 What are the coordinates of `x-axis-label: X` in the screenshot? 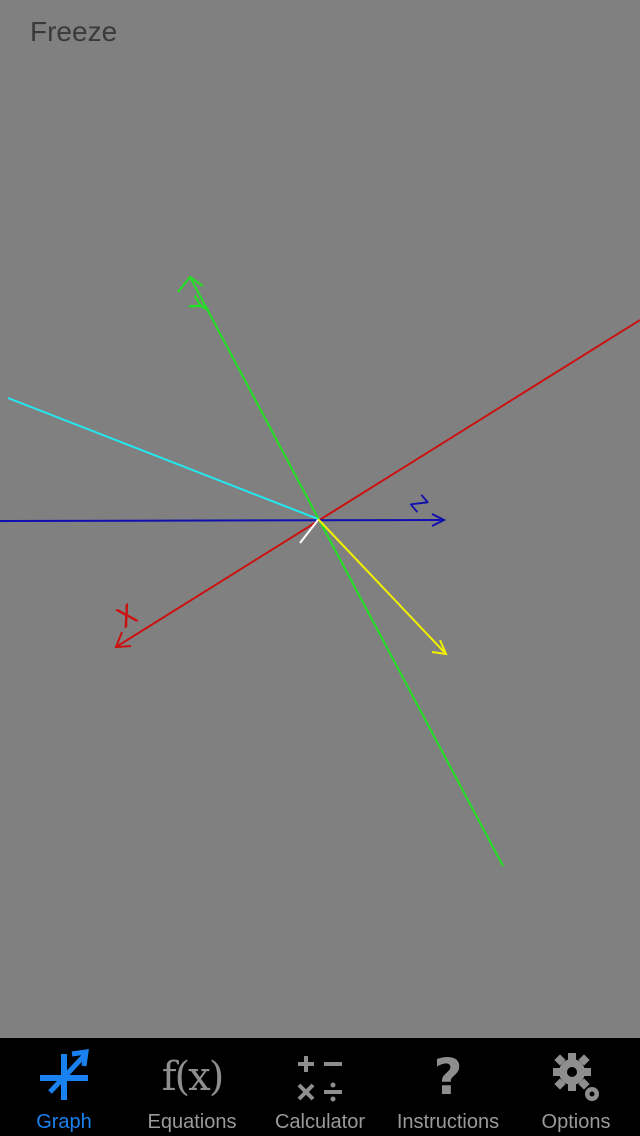 It's located at (126, 616).